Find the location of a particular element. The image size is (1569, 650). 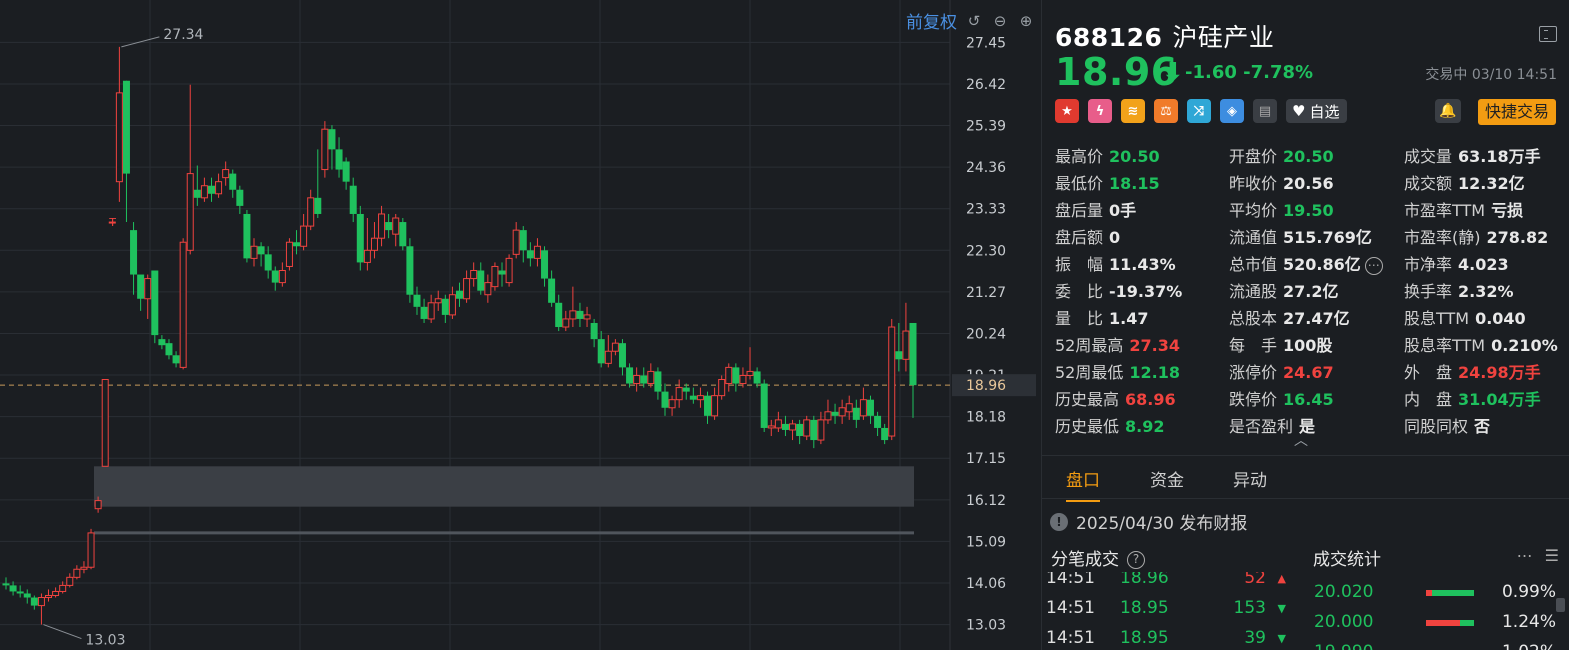

feature-icons-row: ★ ϟ ≋ ⚖ ⤨ ◈ ▤ ♥ 自选 is located at coordinates (1201, 111).